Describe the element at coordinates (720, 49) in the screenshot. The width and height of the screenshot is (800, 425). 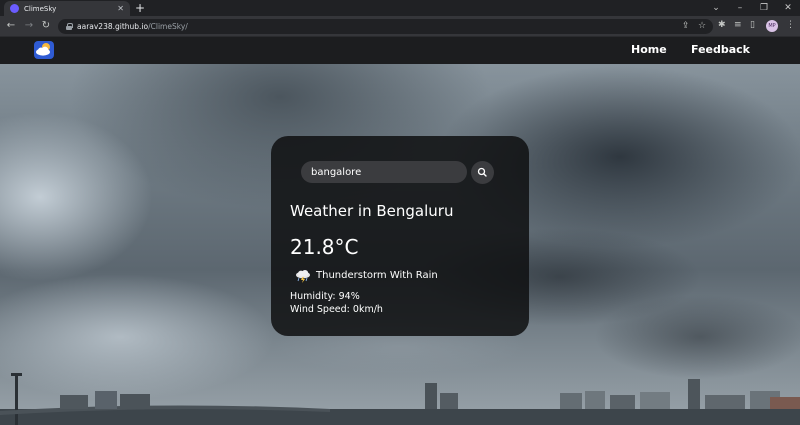
I see `nav-feedback-link: Feedback` at that location.